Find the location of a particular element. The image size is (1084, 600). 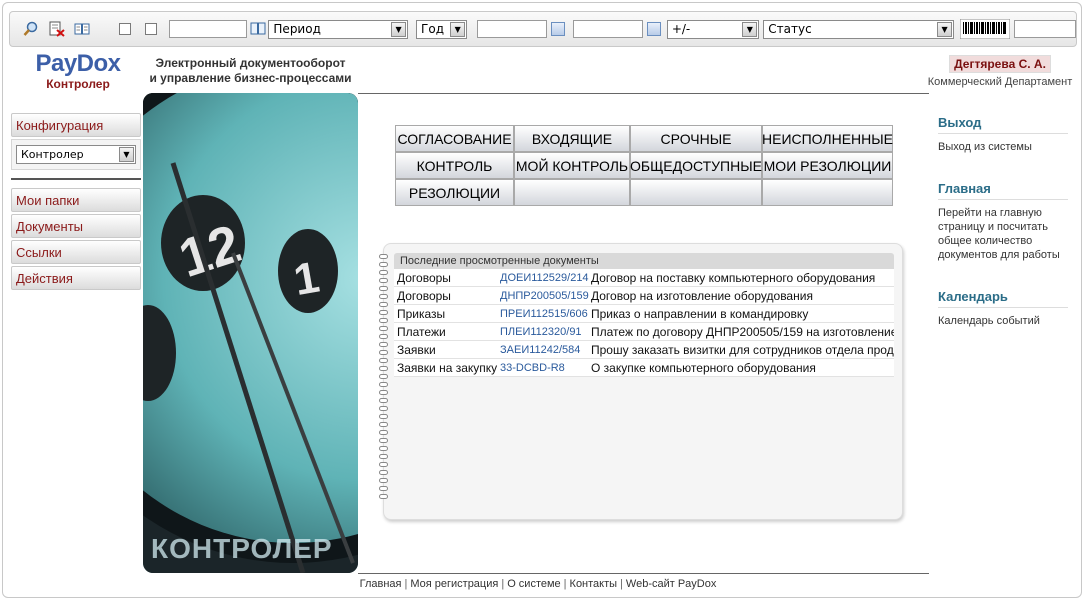

doc-code-link: ДОЕИ112529/214 is located at coordinates (545, 278).